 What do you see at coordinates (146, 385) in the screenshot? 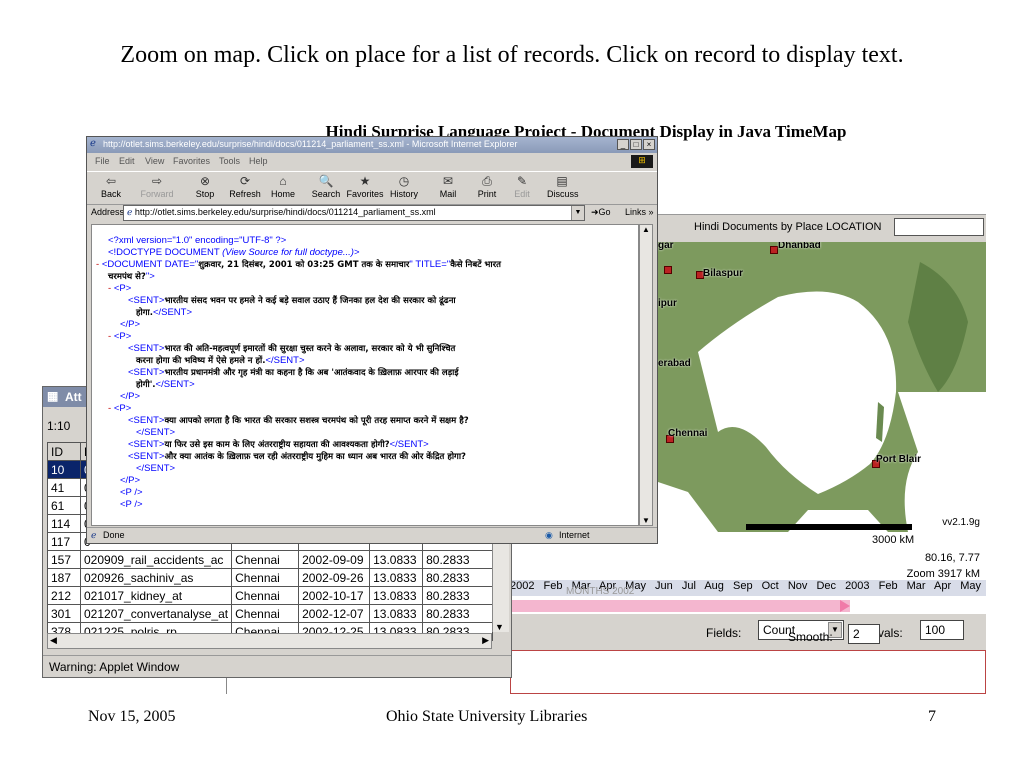
I see `sentence-text: होगी'.` at bounding box center [146, 385].